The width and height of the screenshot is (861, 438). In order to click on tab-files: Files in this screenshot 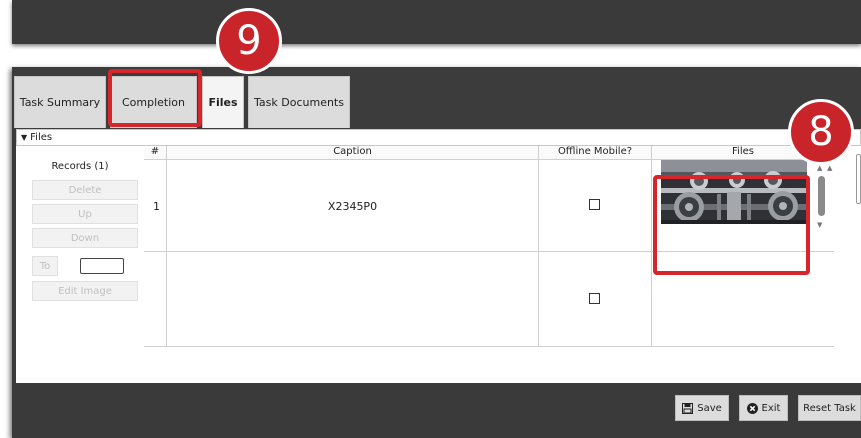, I will do `click(223, 102)`.